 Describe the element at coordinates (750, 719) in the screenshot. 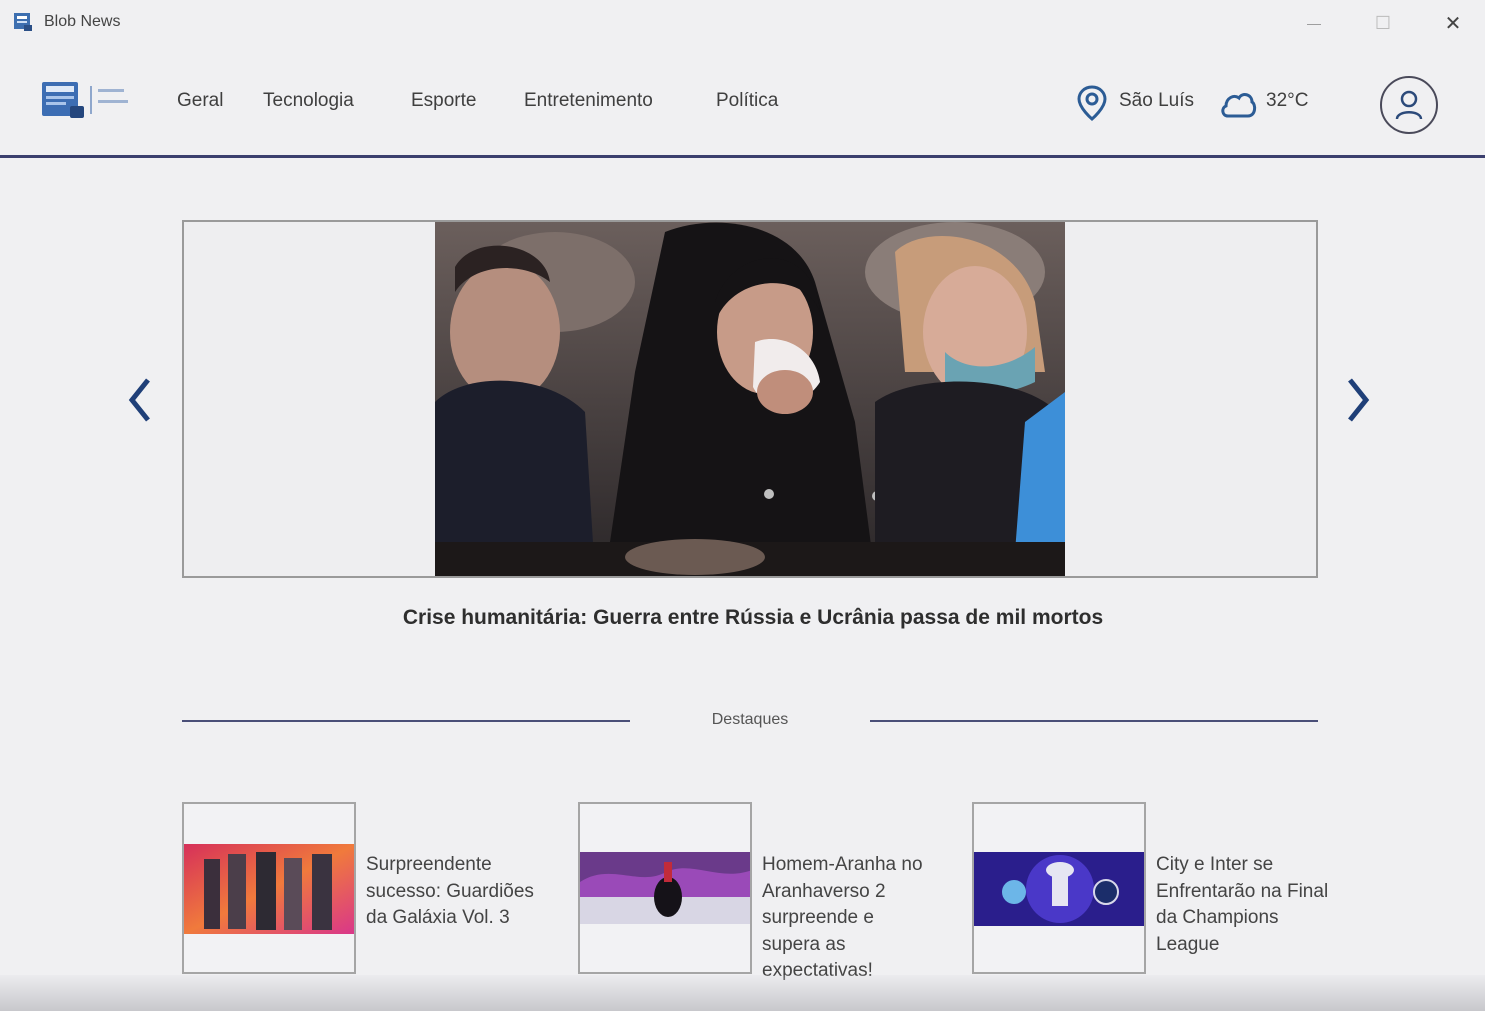

I see `section-label-destaques: Destaques` at that location.